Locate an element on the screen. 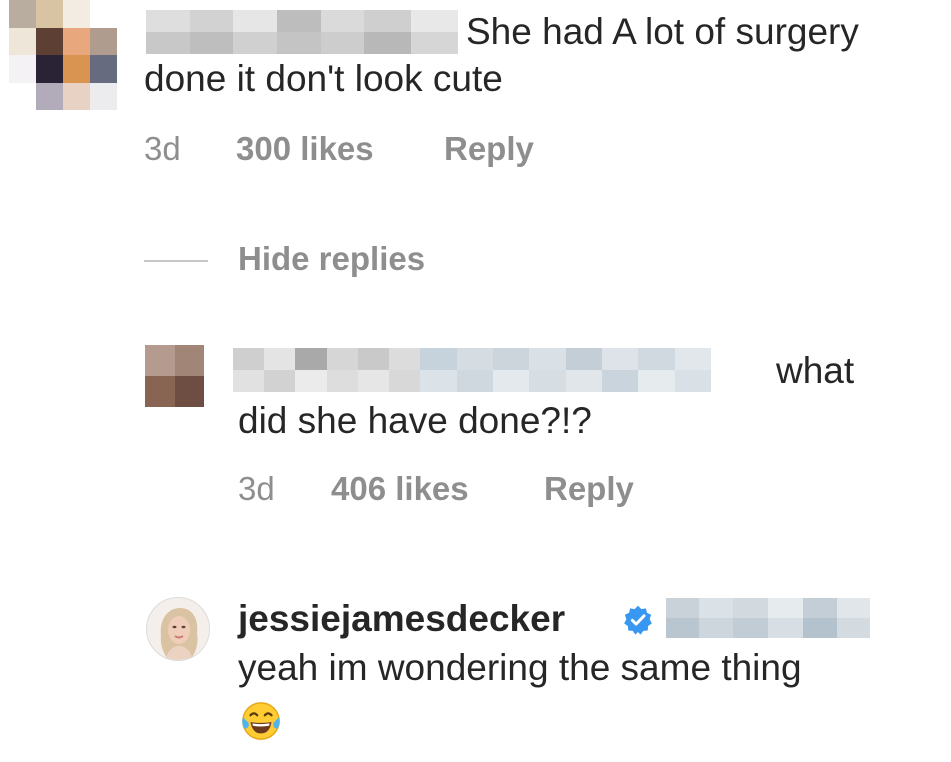  reply-text-line-2: did she have done?!? is located at coordinates (415, 420).